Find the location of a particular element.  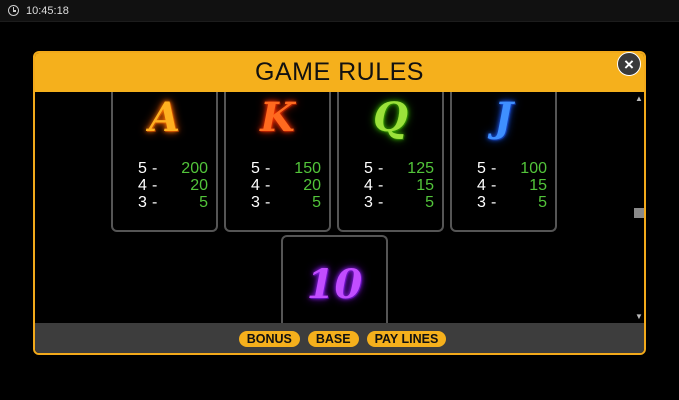

paytable-card-10: 10 is located at coordinates (334, 279).